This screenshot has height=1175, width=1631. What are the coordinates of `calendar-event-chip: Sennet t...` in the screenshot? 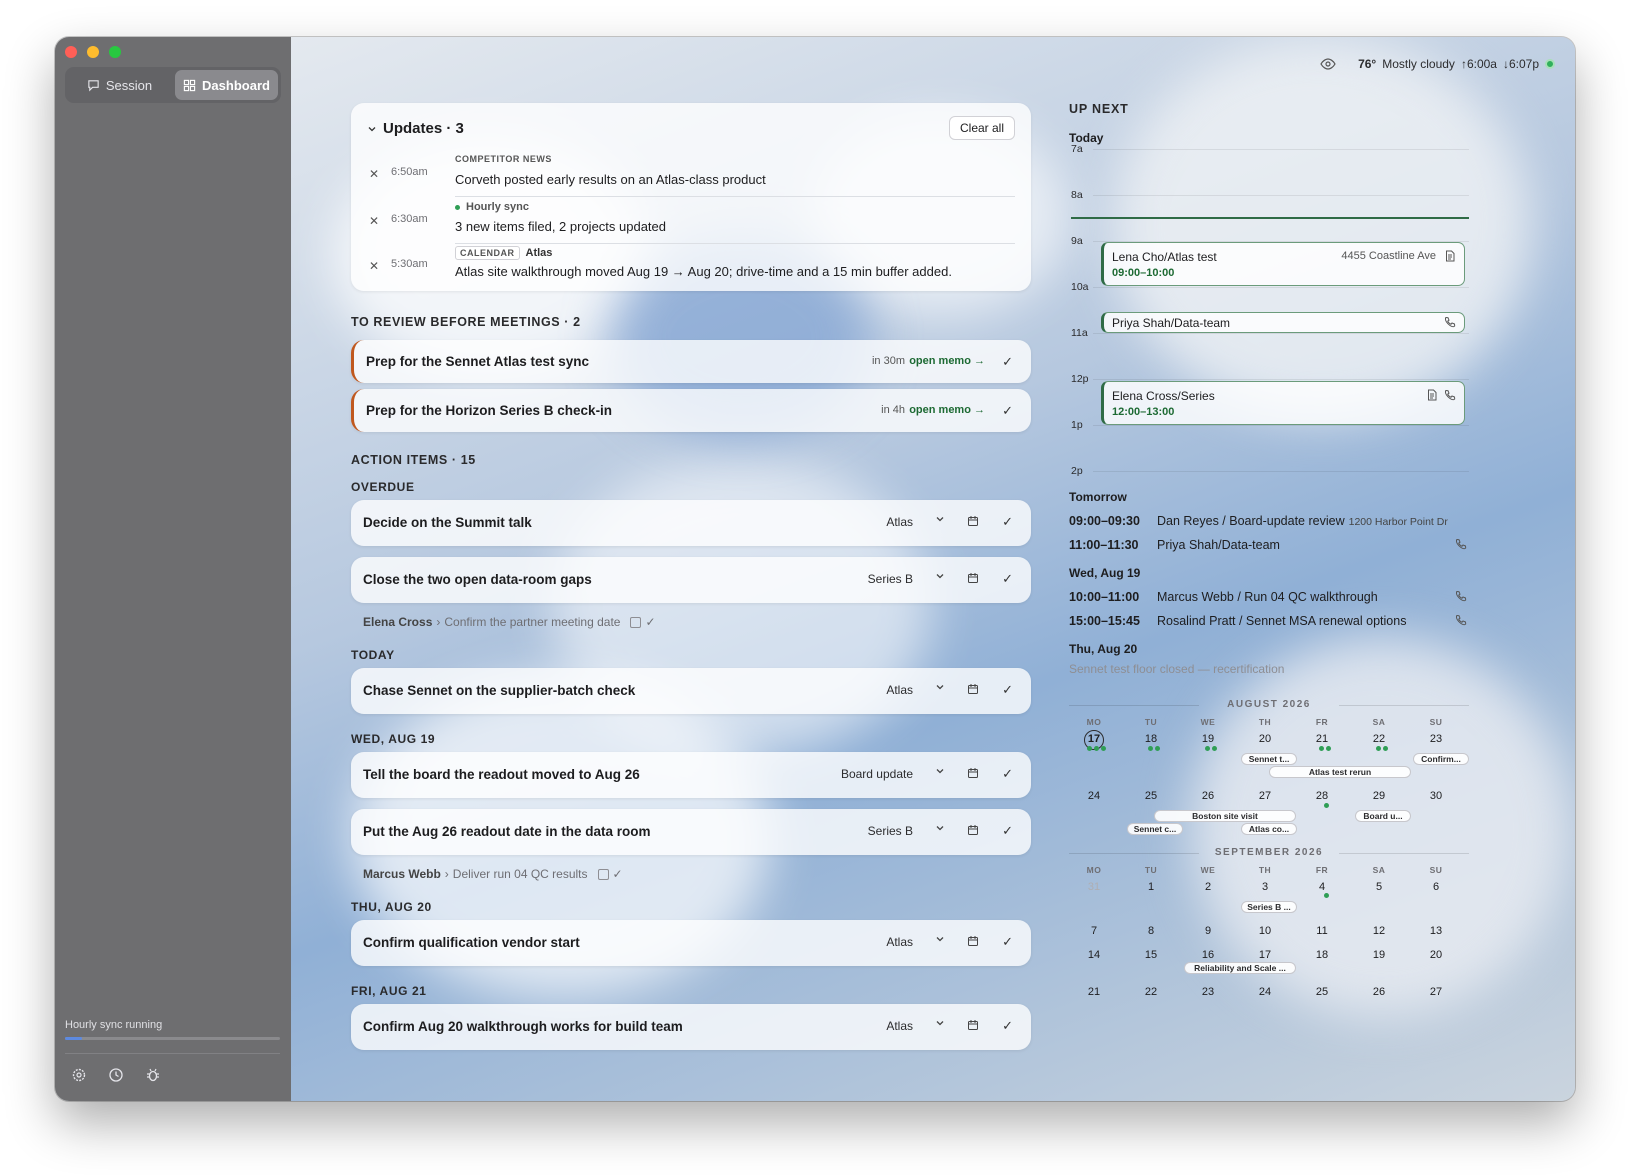 It's located at (1269, 759).